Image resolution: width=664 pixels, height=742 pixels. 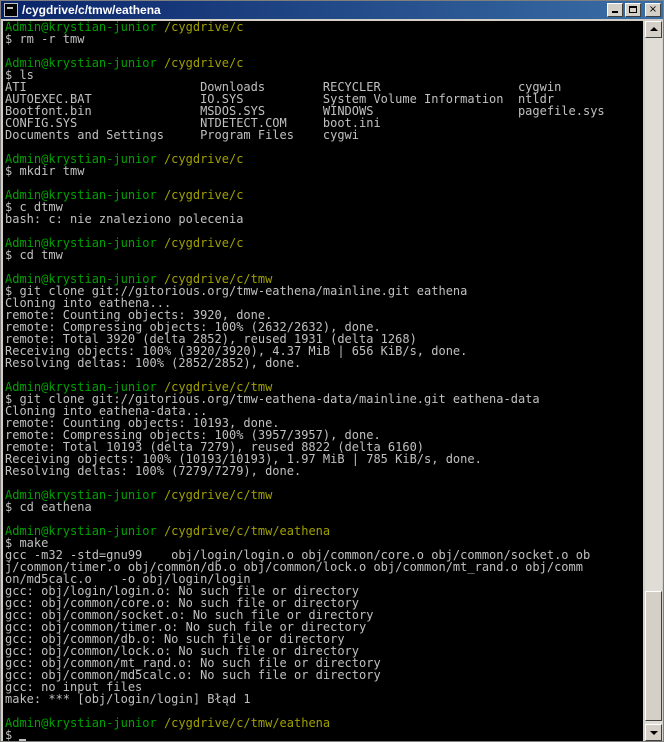 I want to click on command-line: $ cd eathena, so click(x=324, y=507).